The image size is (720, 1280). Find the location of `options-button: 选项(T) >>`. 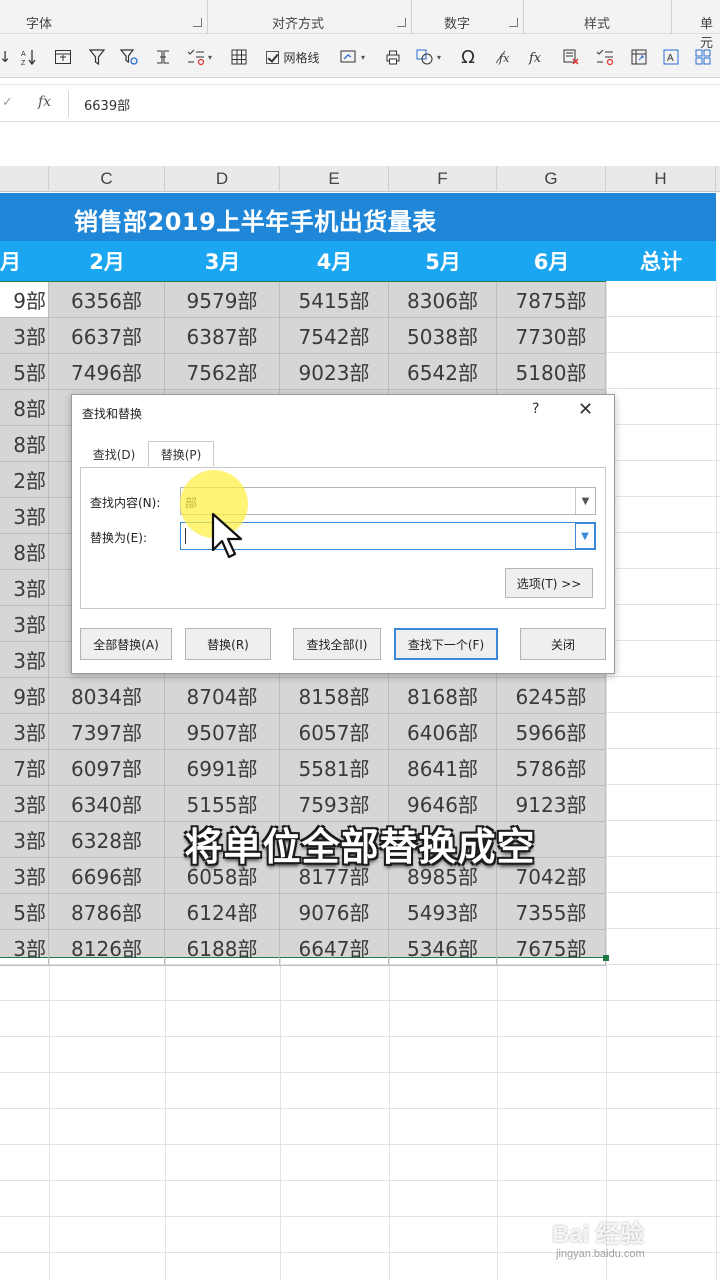

options-button: 选项(T) >> is located at coordinates (549, 583).